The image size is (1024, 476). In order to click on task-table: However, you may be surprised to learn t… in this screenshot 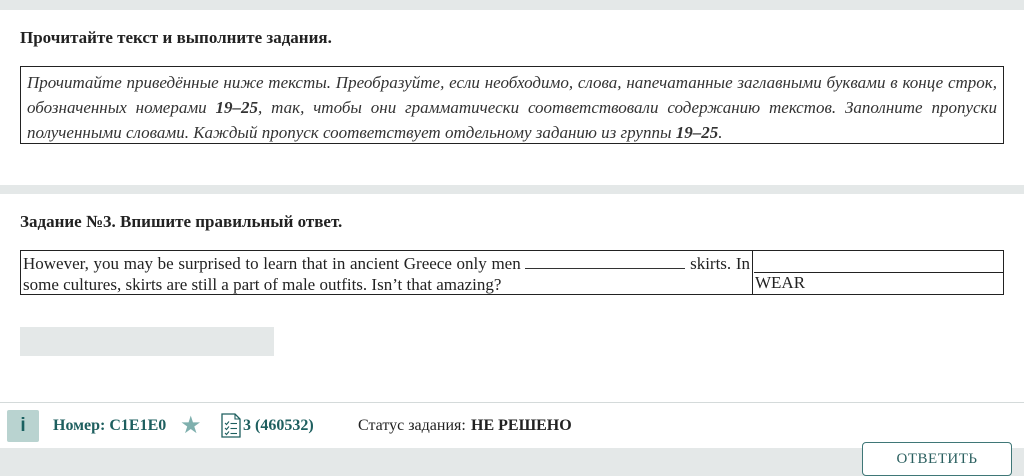, I will do `click(512, 272)`.